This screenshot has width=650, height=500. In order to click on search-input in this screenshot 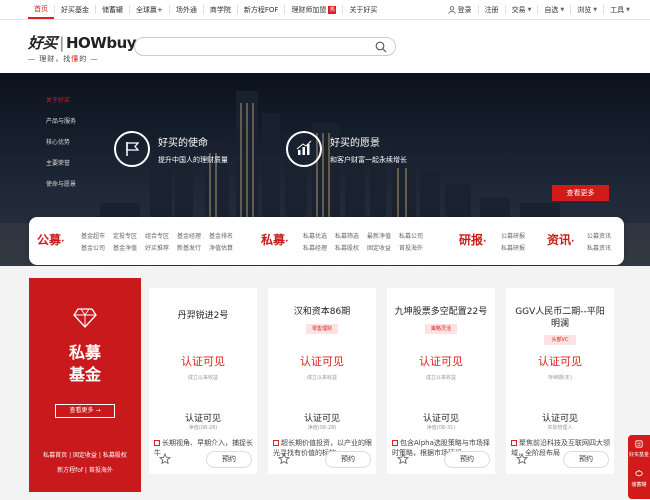, I will do `click(260, 46)`.